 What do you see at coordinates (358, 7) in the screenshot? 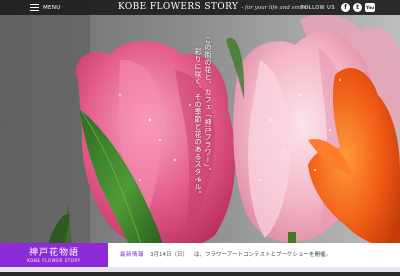
I see `twitter-icon: t` at bounding box center [358, 7].